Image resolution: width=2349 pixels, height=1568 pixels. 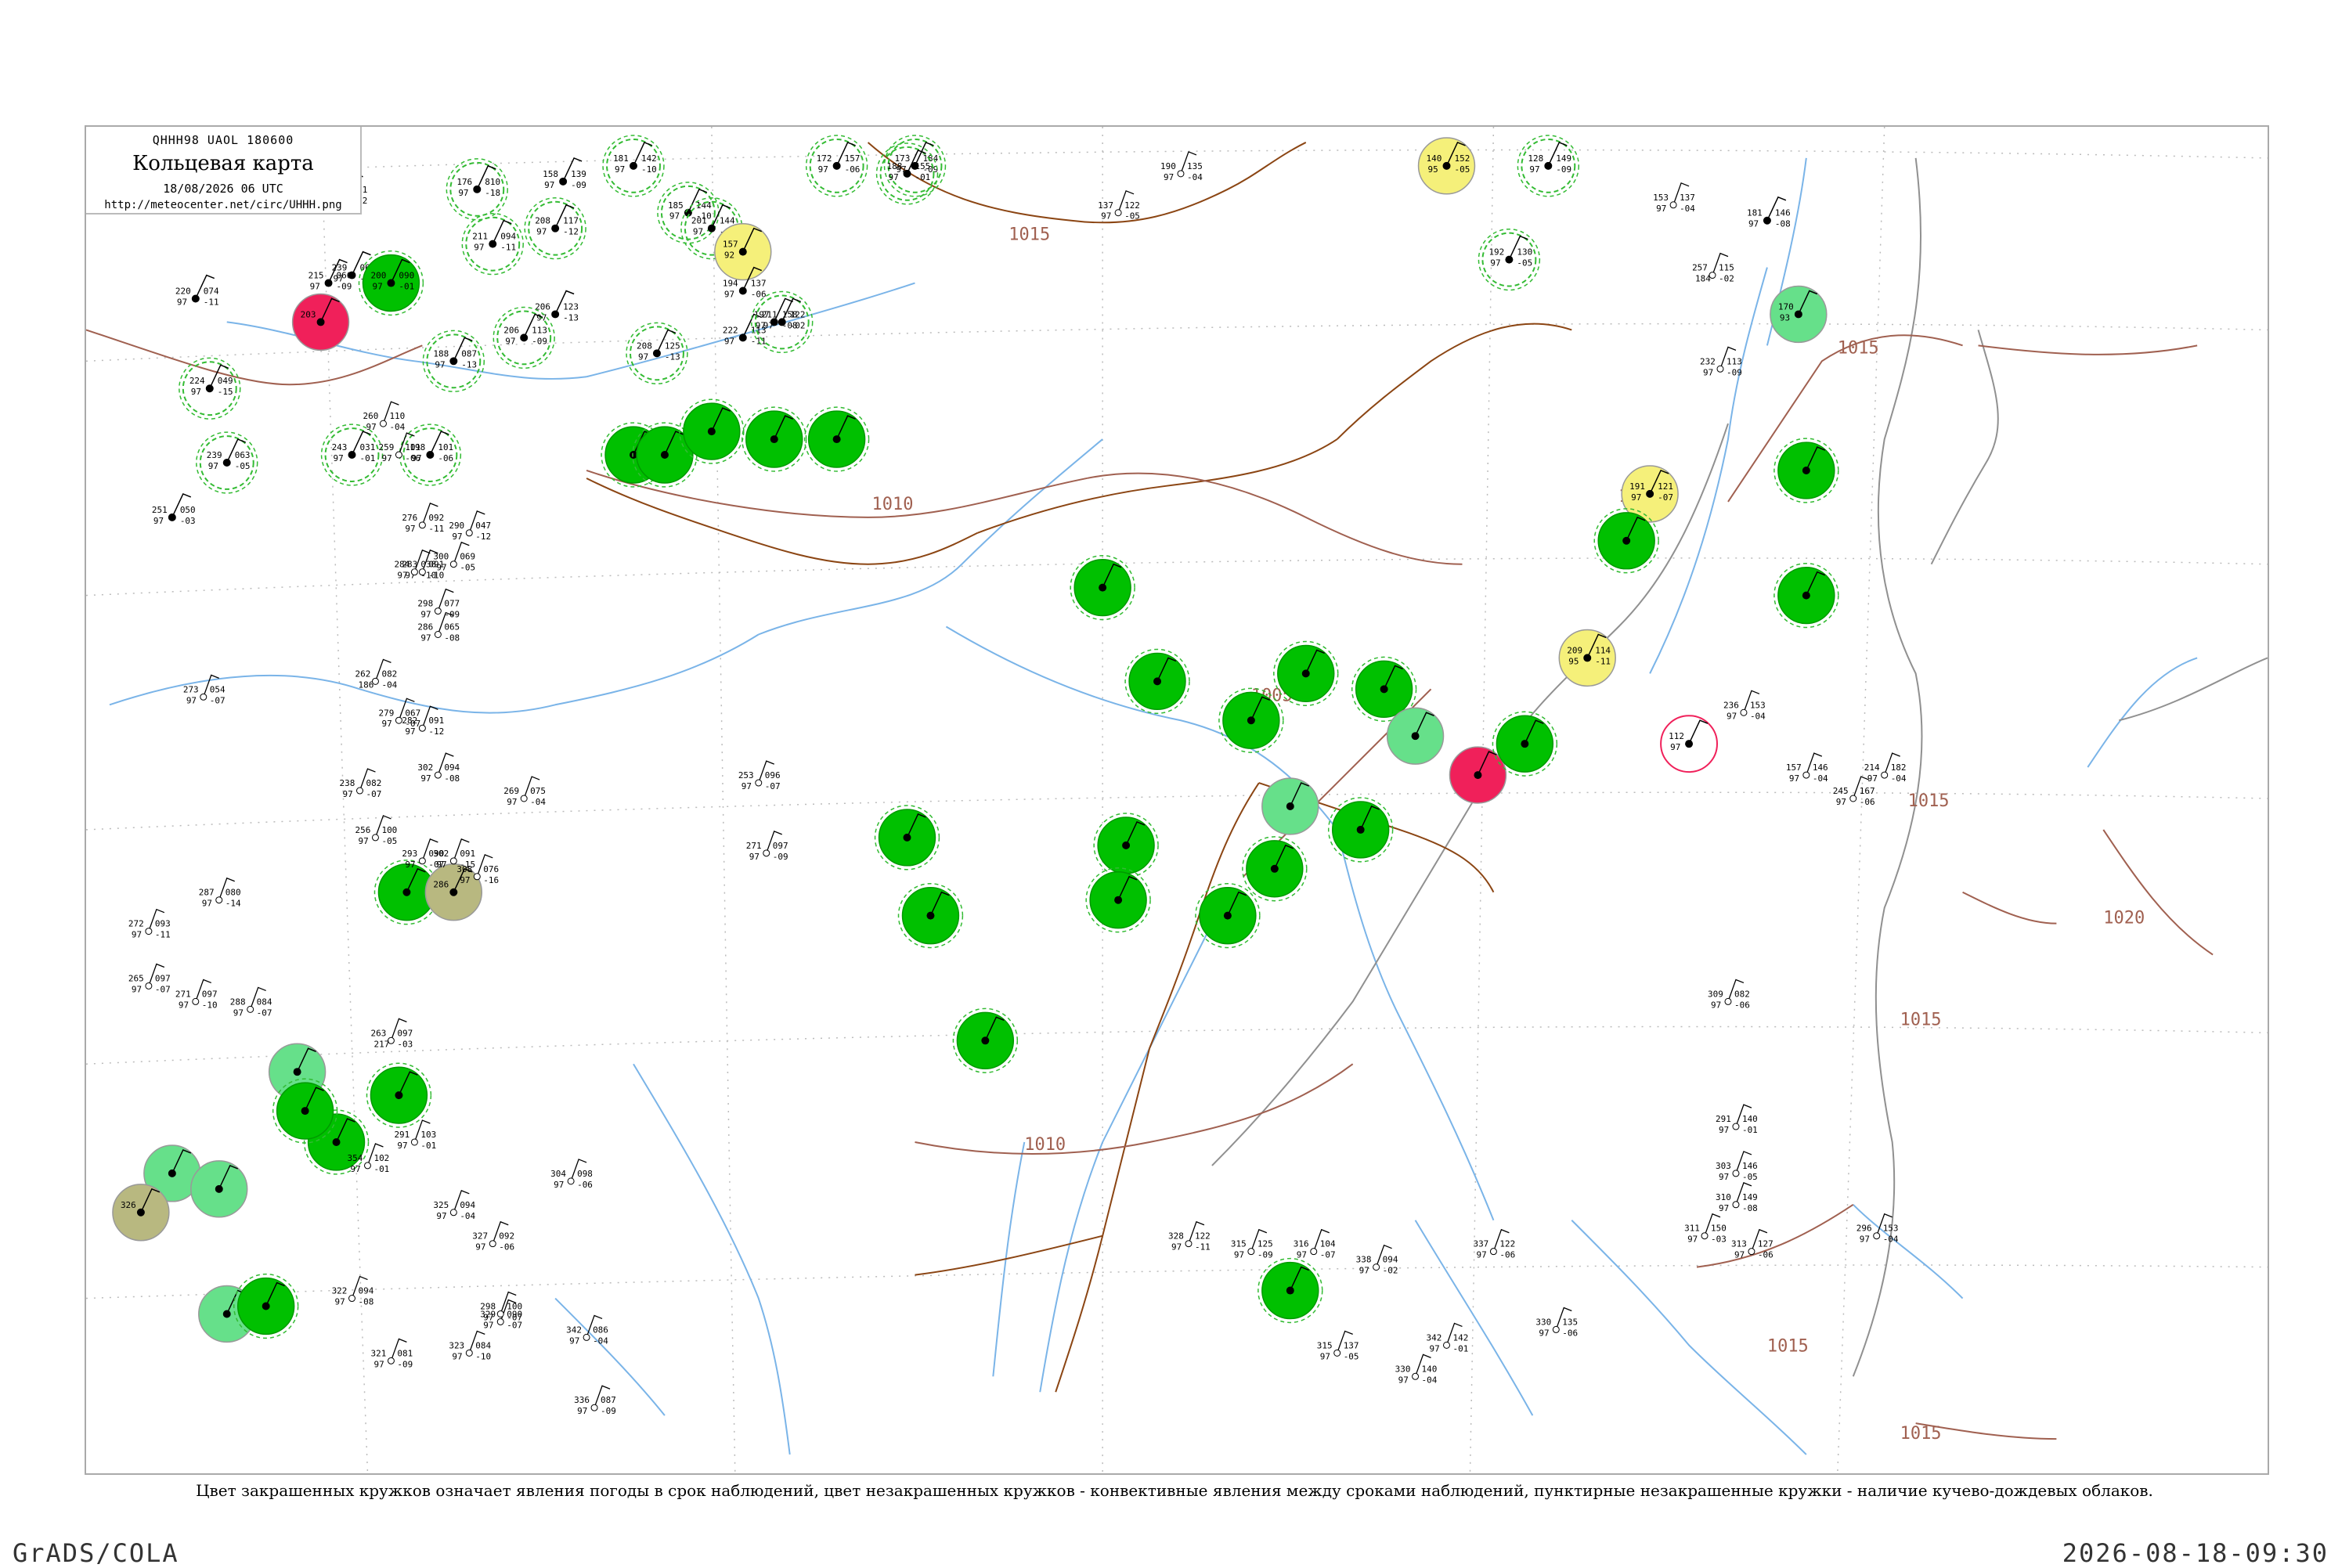 What do you see at coordinates (1737, 1197) in the screenshot?
I see `station-plot: 310 149 97 -08` at bounding box center [1737, 1197].